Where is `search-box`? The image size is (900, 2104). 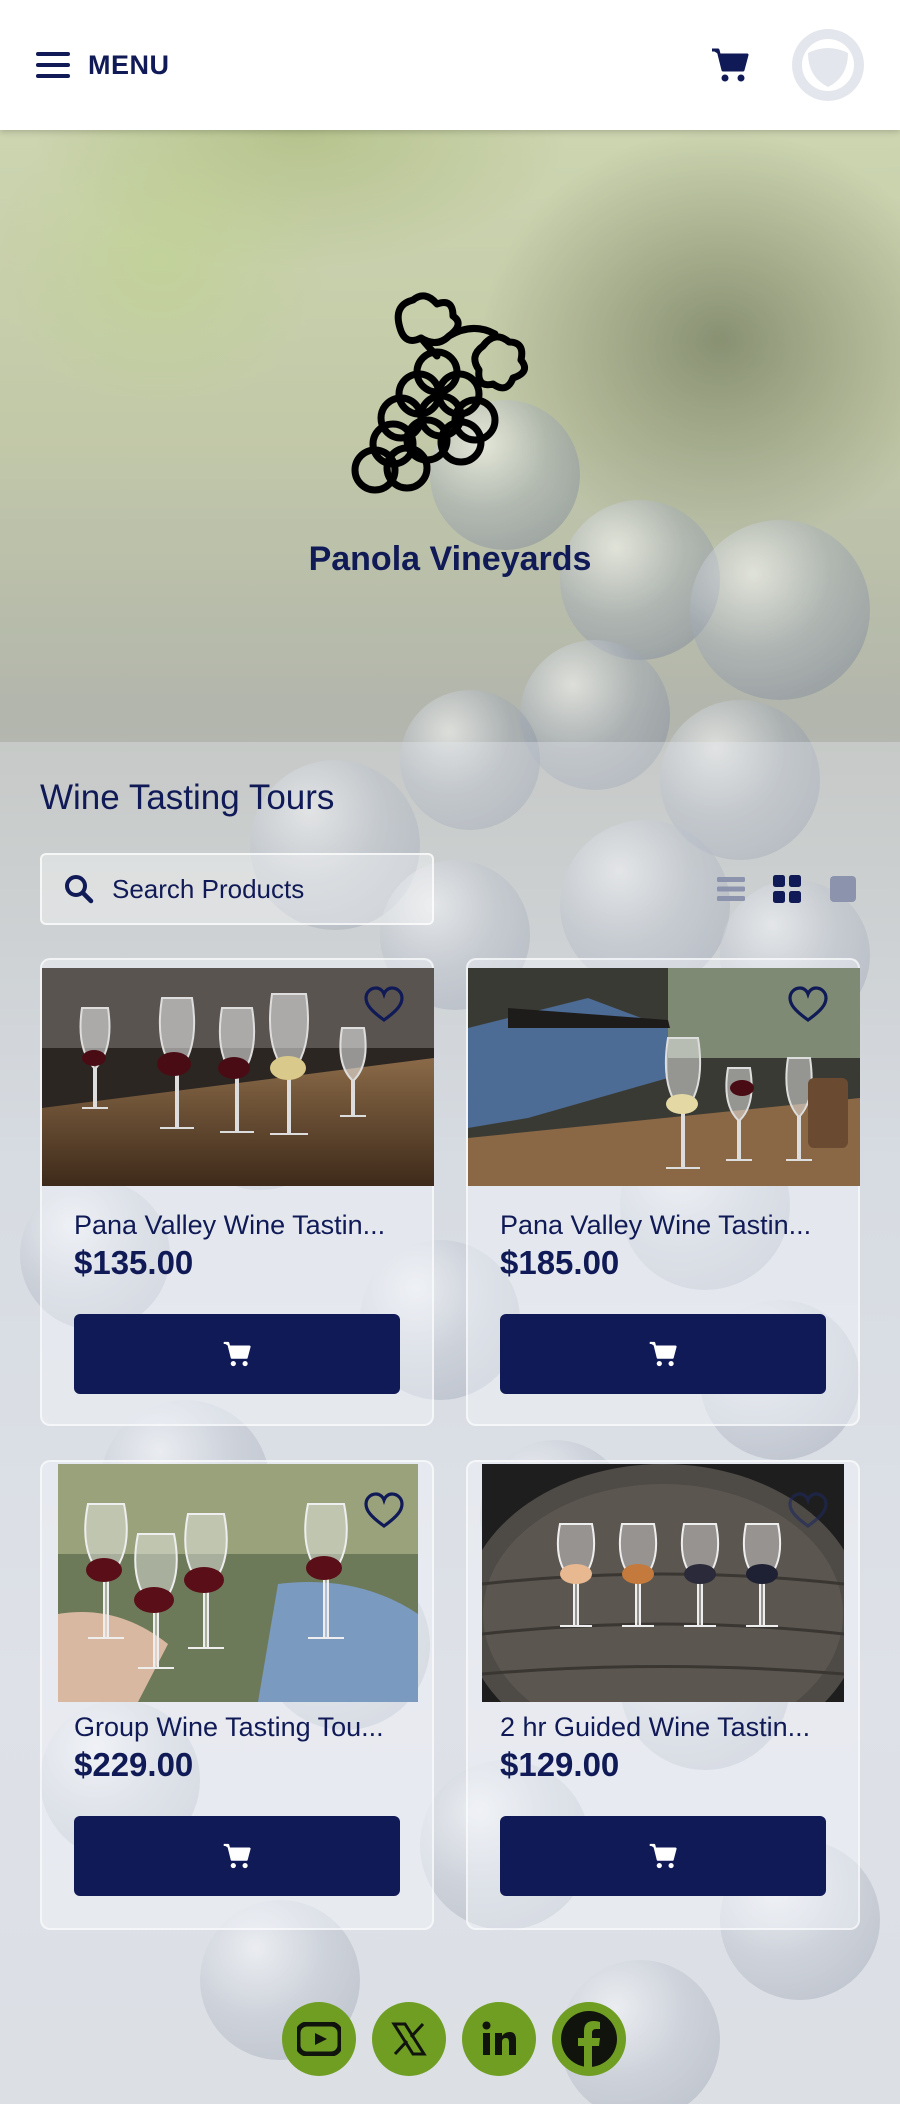
search-box is located at coordinates (237, 889).